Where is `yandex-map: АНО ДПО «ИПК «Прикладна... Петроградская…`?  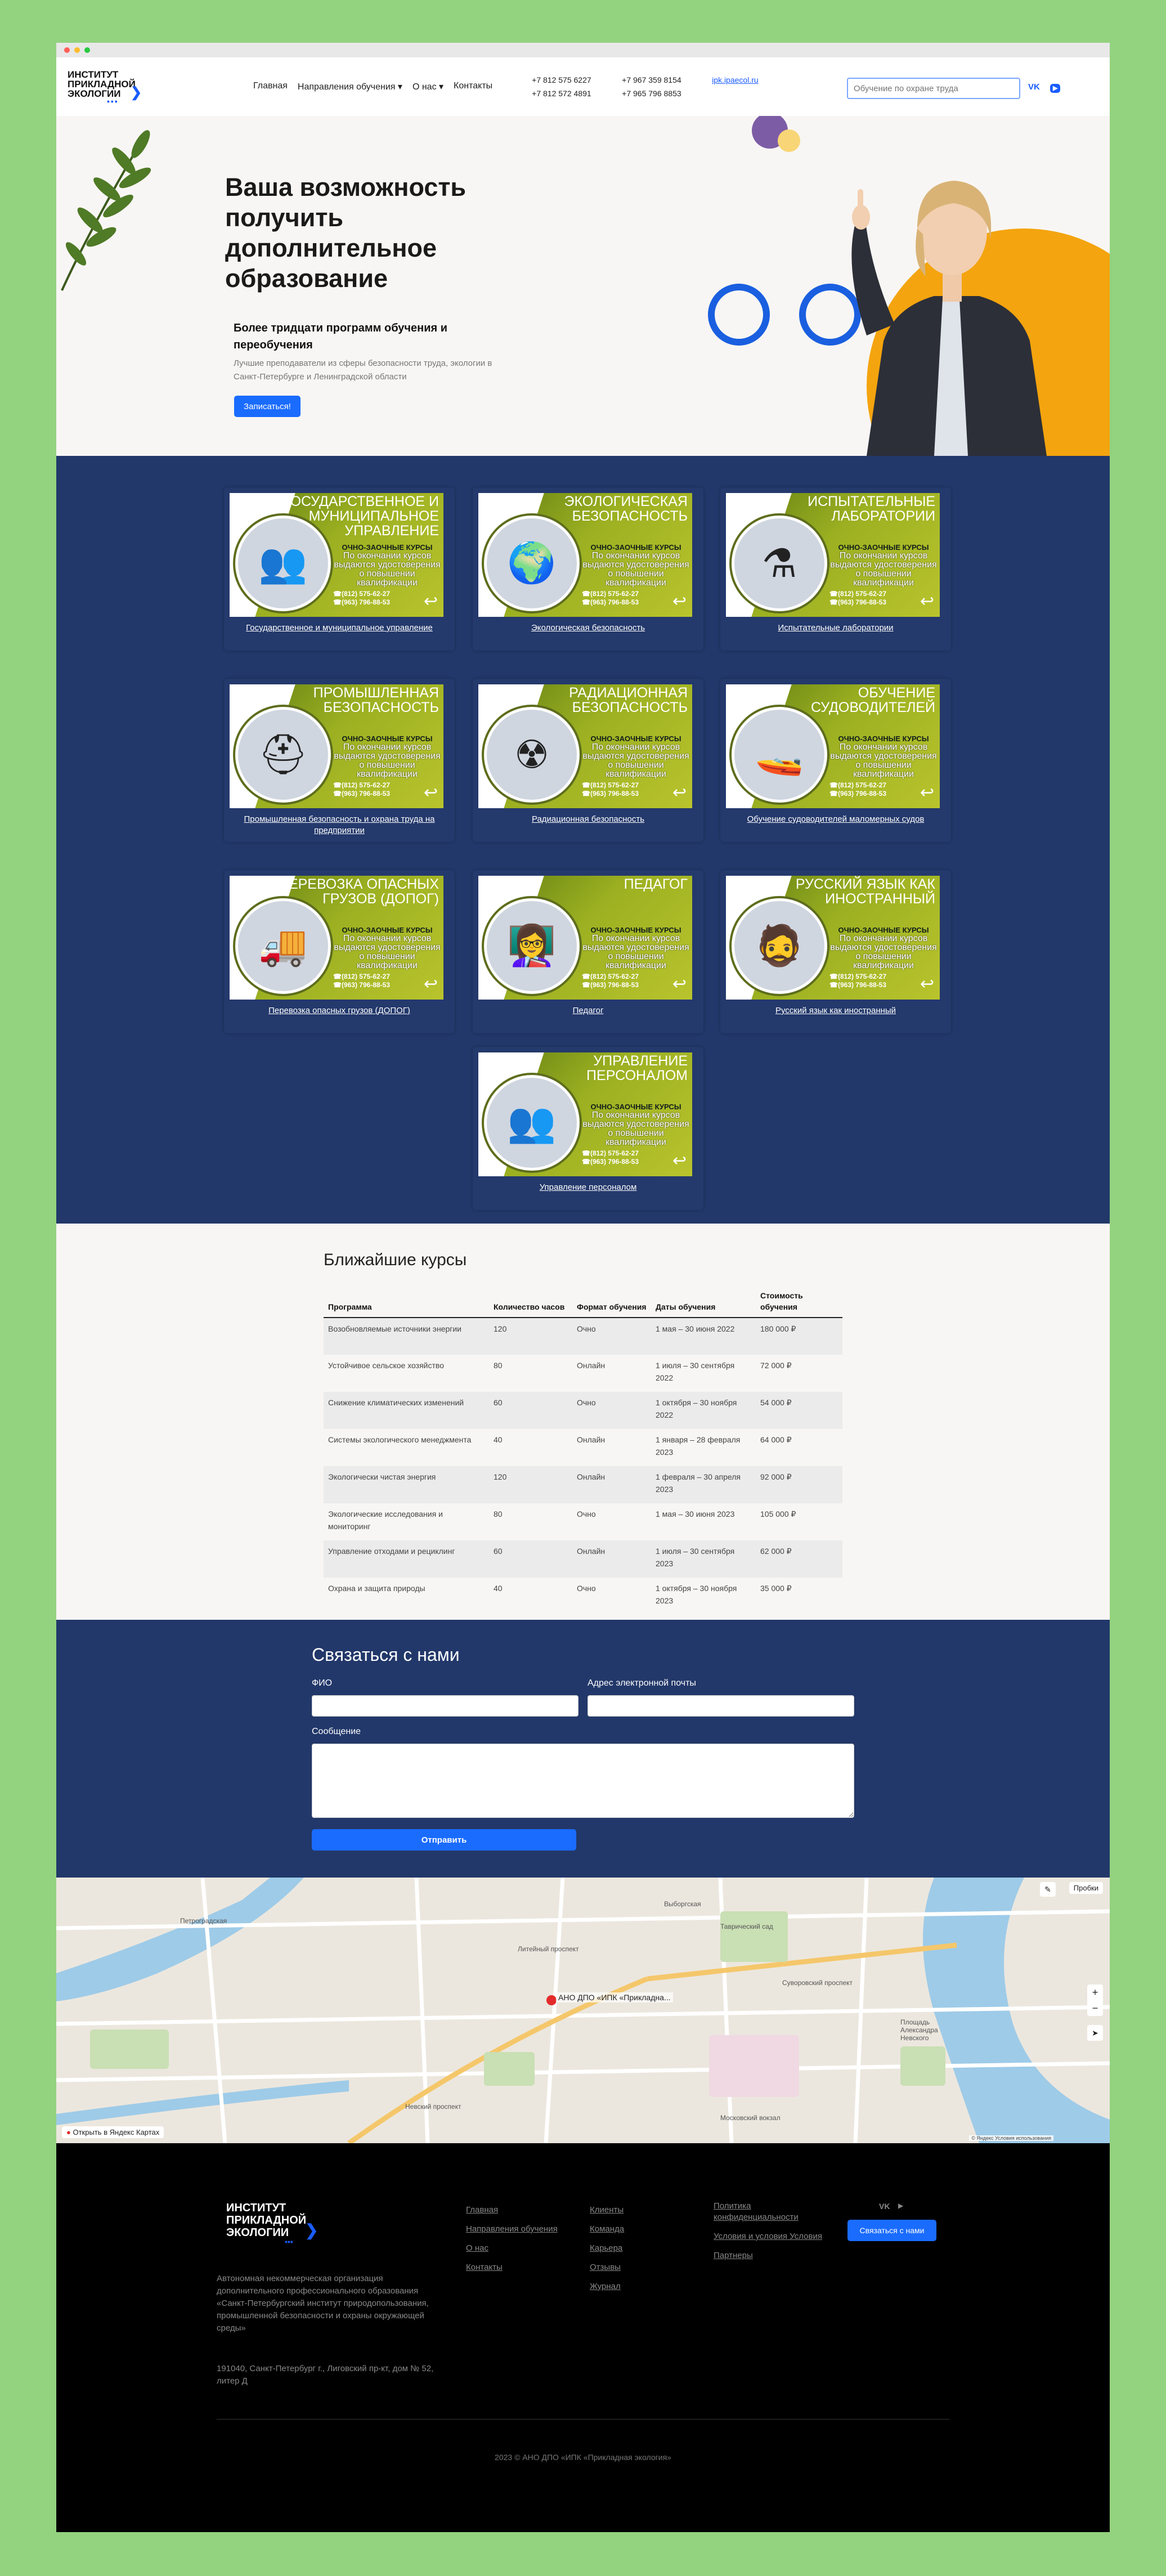
yandex-map: АНО ДПО «ИПК «Прикладна... Петроградская… is located at coordinates (583, 2010).